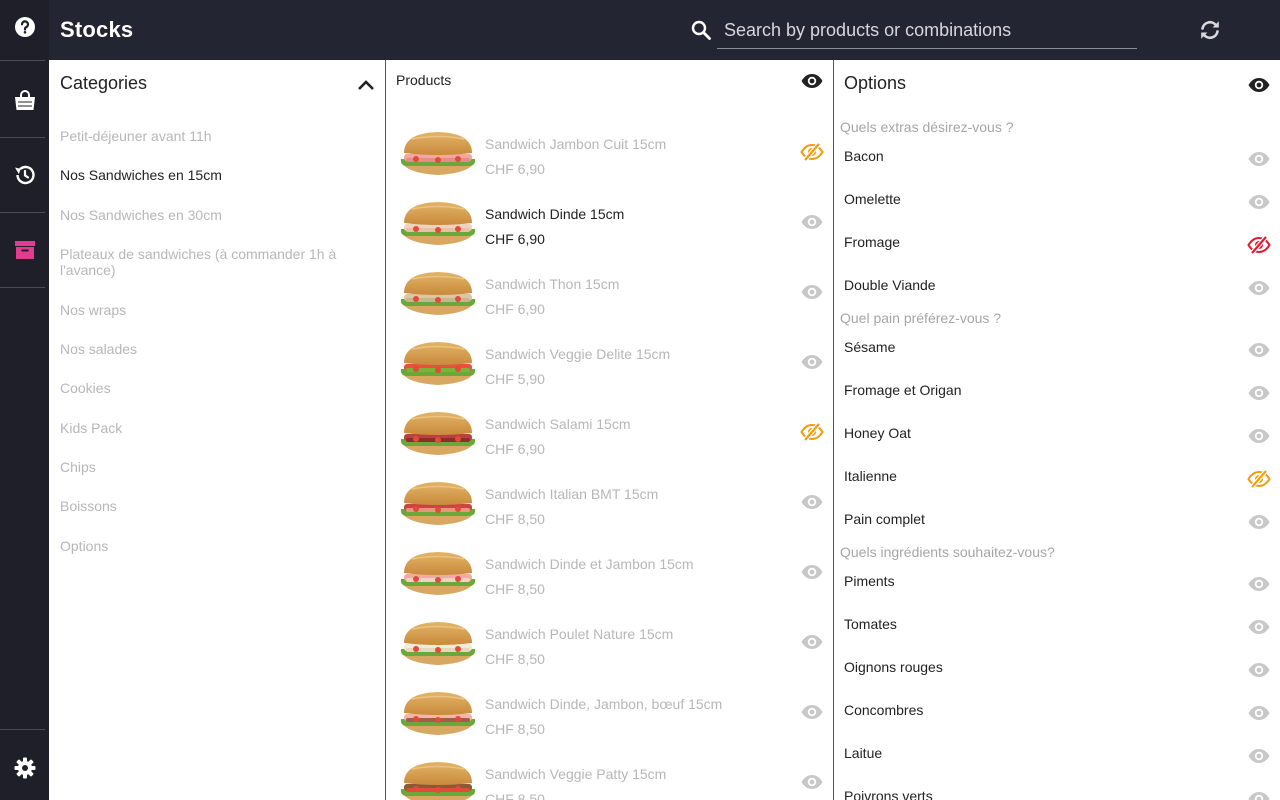 The image size is (1280, 800). What do you see at coordinates (578, 354) in the screenshot?
I see `product-name: Sandwich Veggie Delite 15cm` at bounding box center [578, 354].